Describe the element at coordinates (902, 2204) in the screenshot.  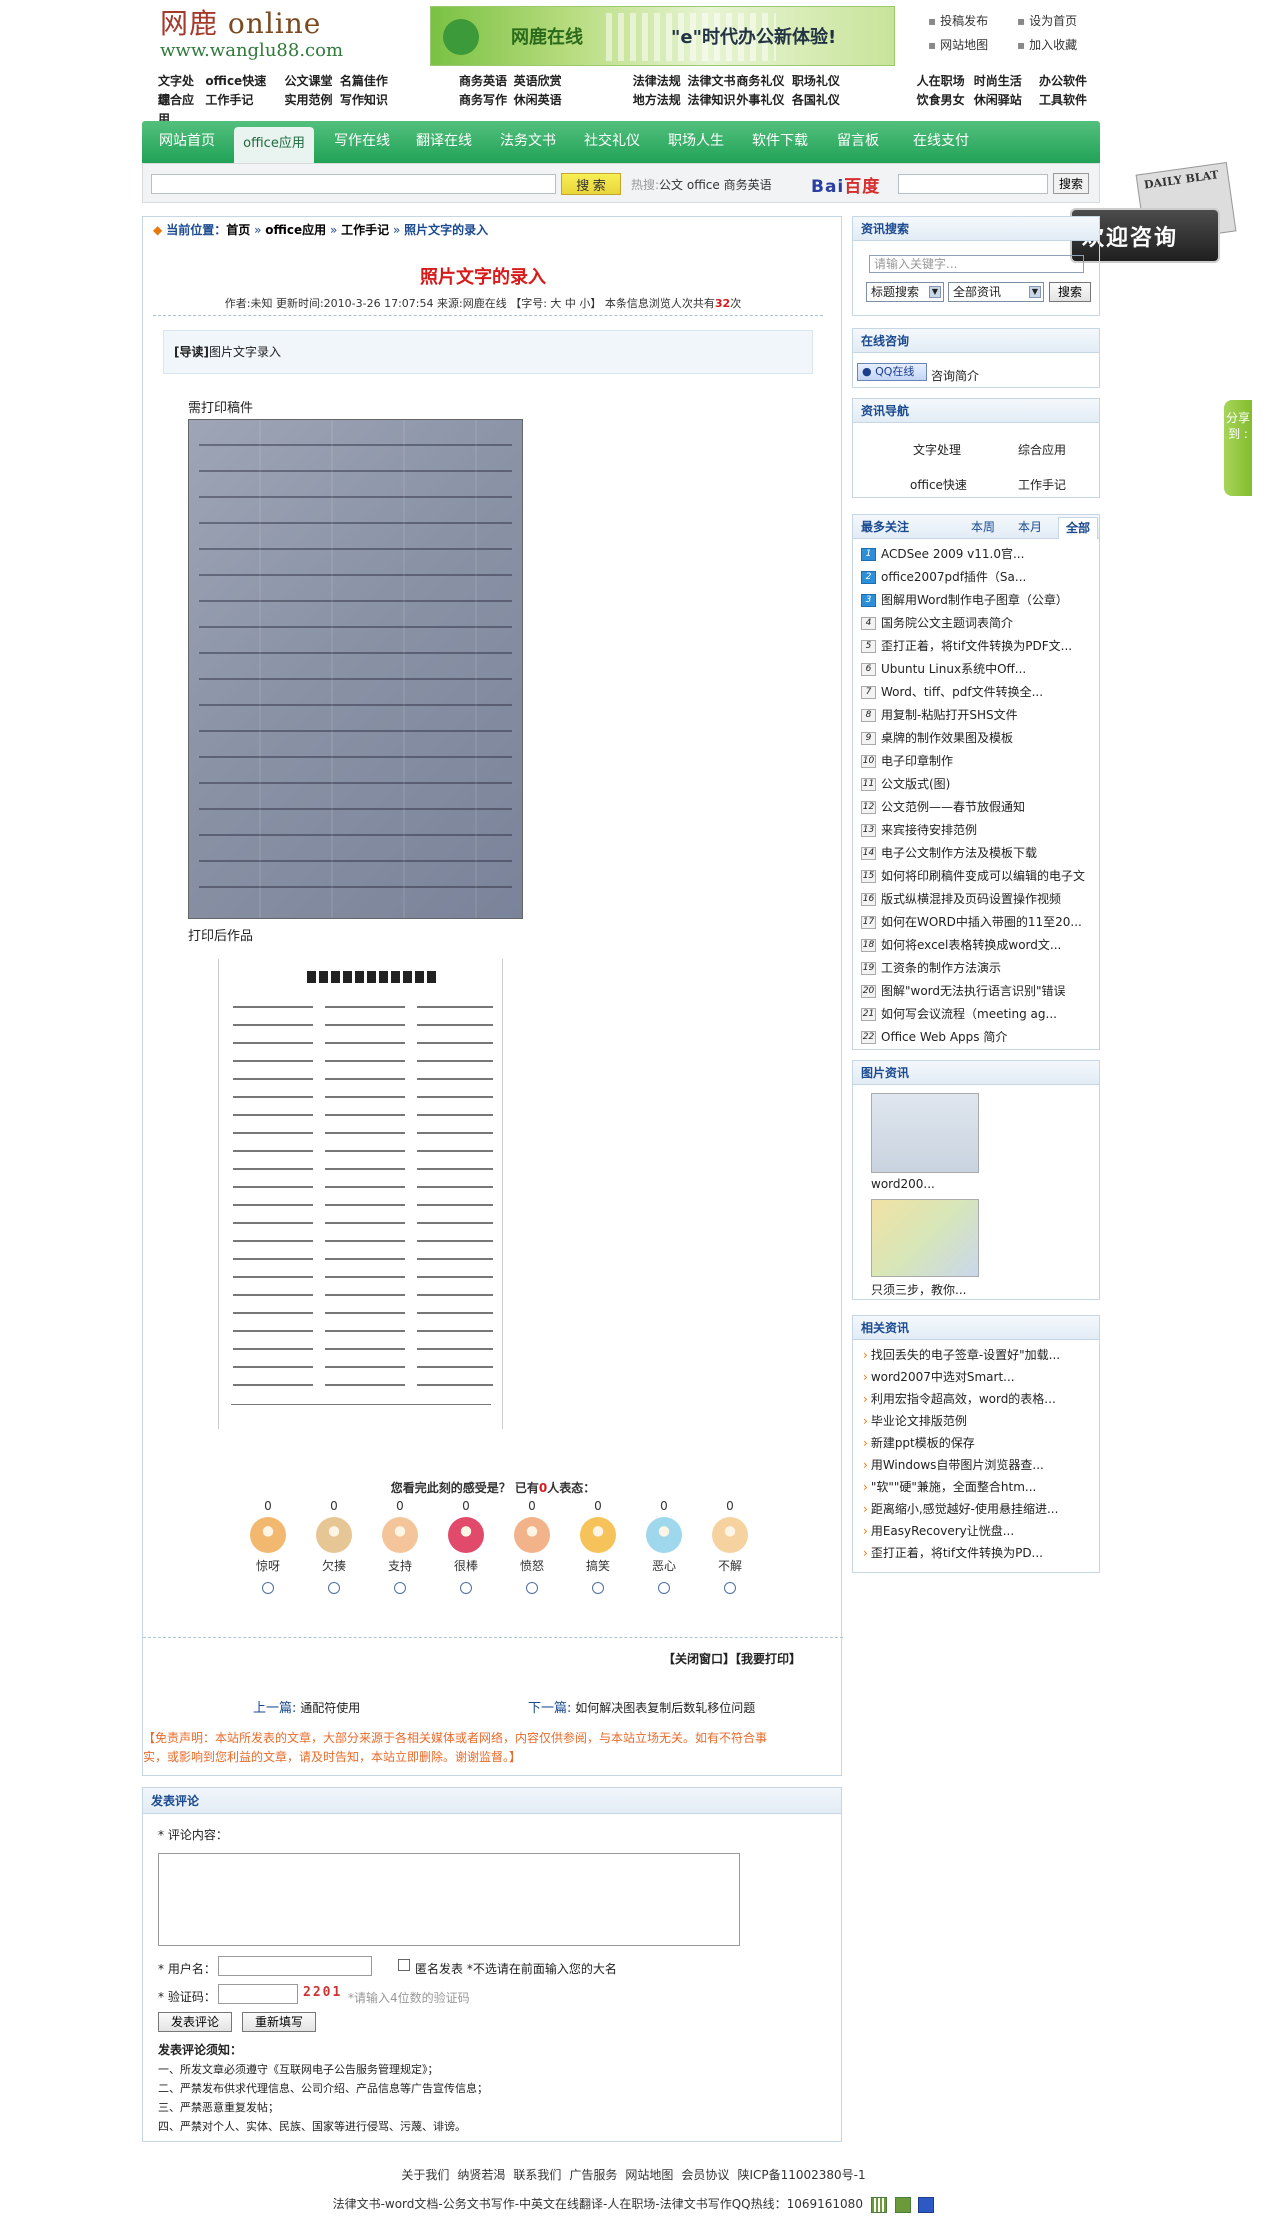
I see `trust-icon` at that location.